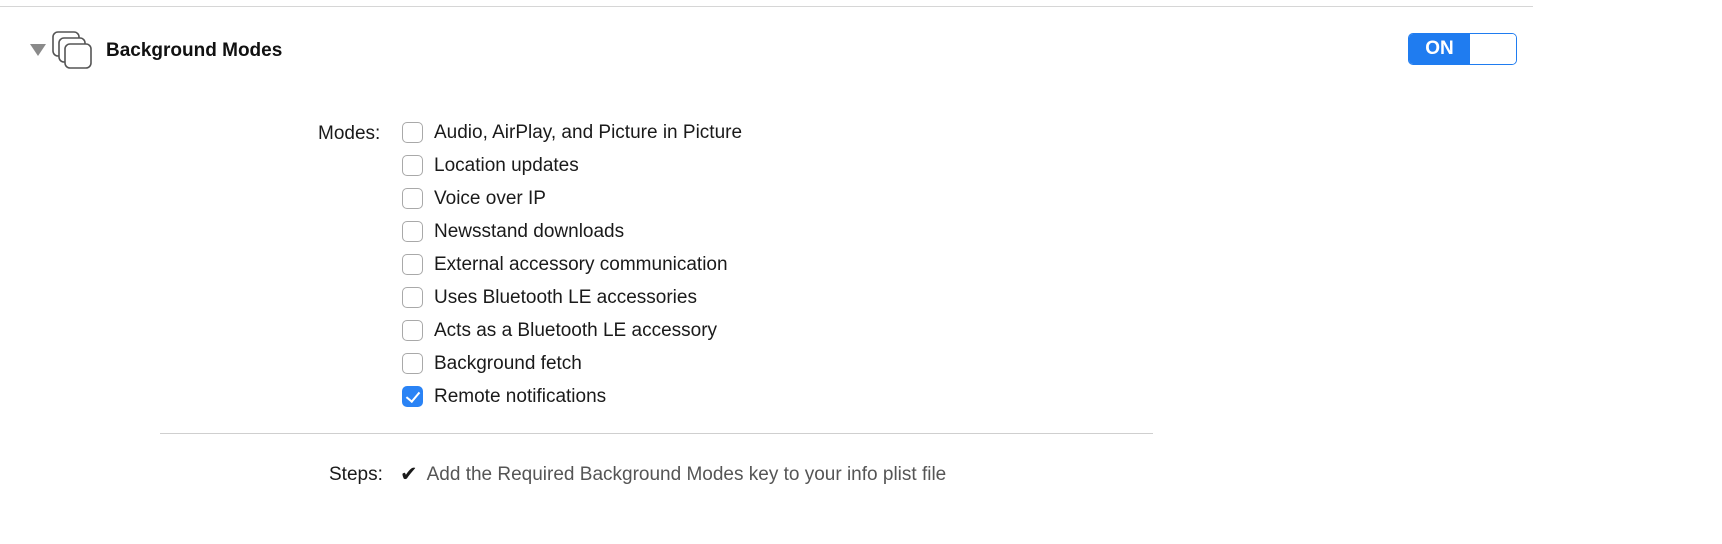  What do you see at coordinates (356, 474) in the screenshot?
I see `steps-label: Steps:` at bounding box center [356, 474].